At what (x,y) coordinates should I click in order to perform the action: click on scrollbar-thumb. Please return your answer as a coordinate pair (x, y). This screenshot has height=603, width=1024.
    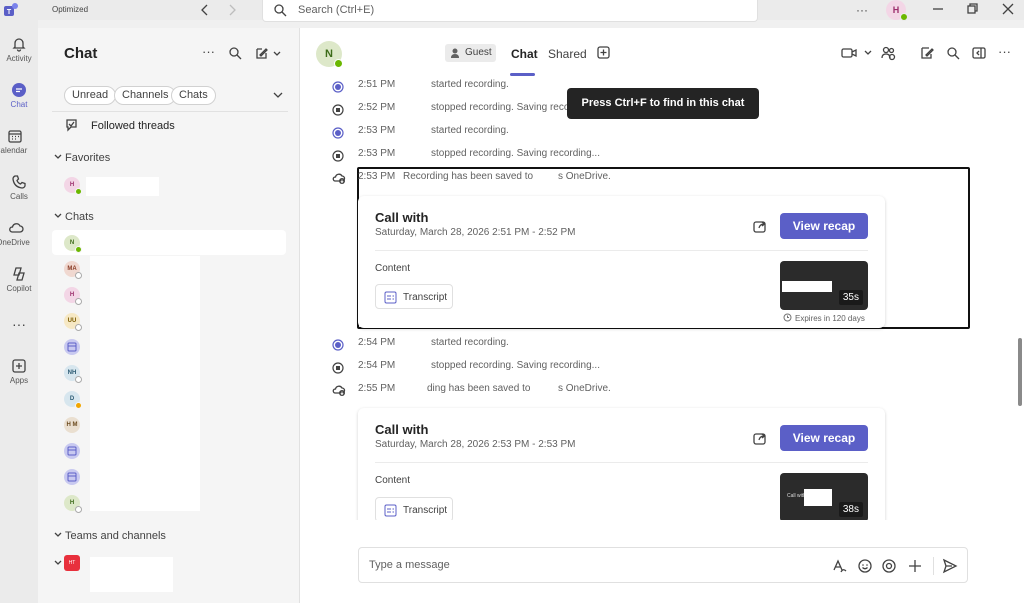
    Looking at the image, I should click on (1020, 372).